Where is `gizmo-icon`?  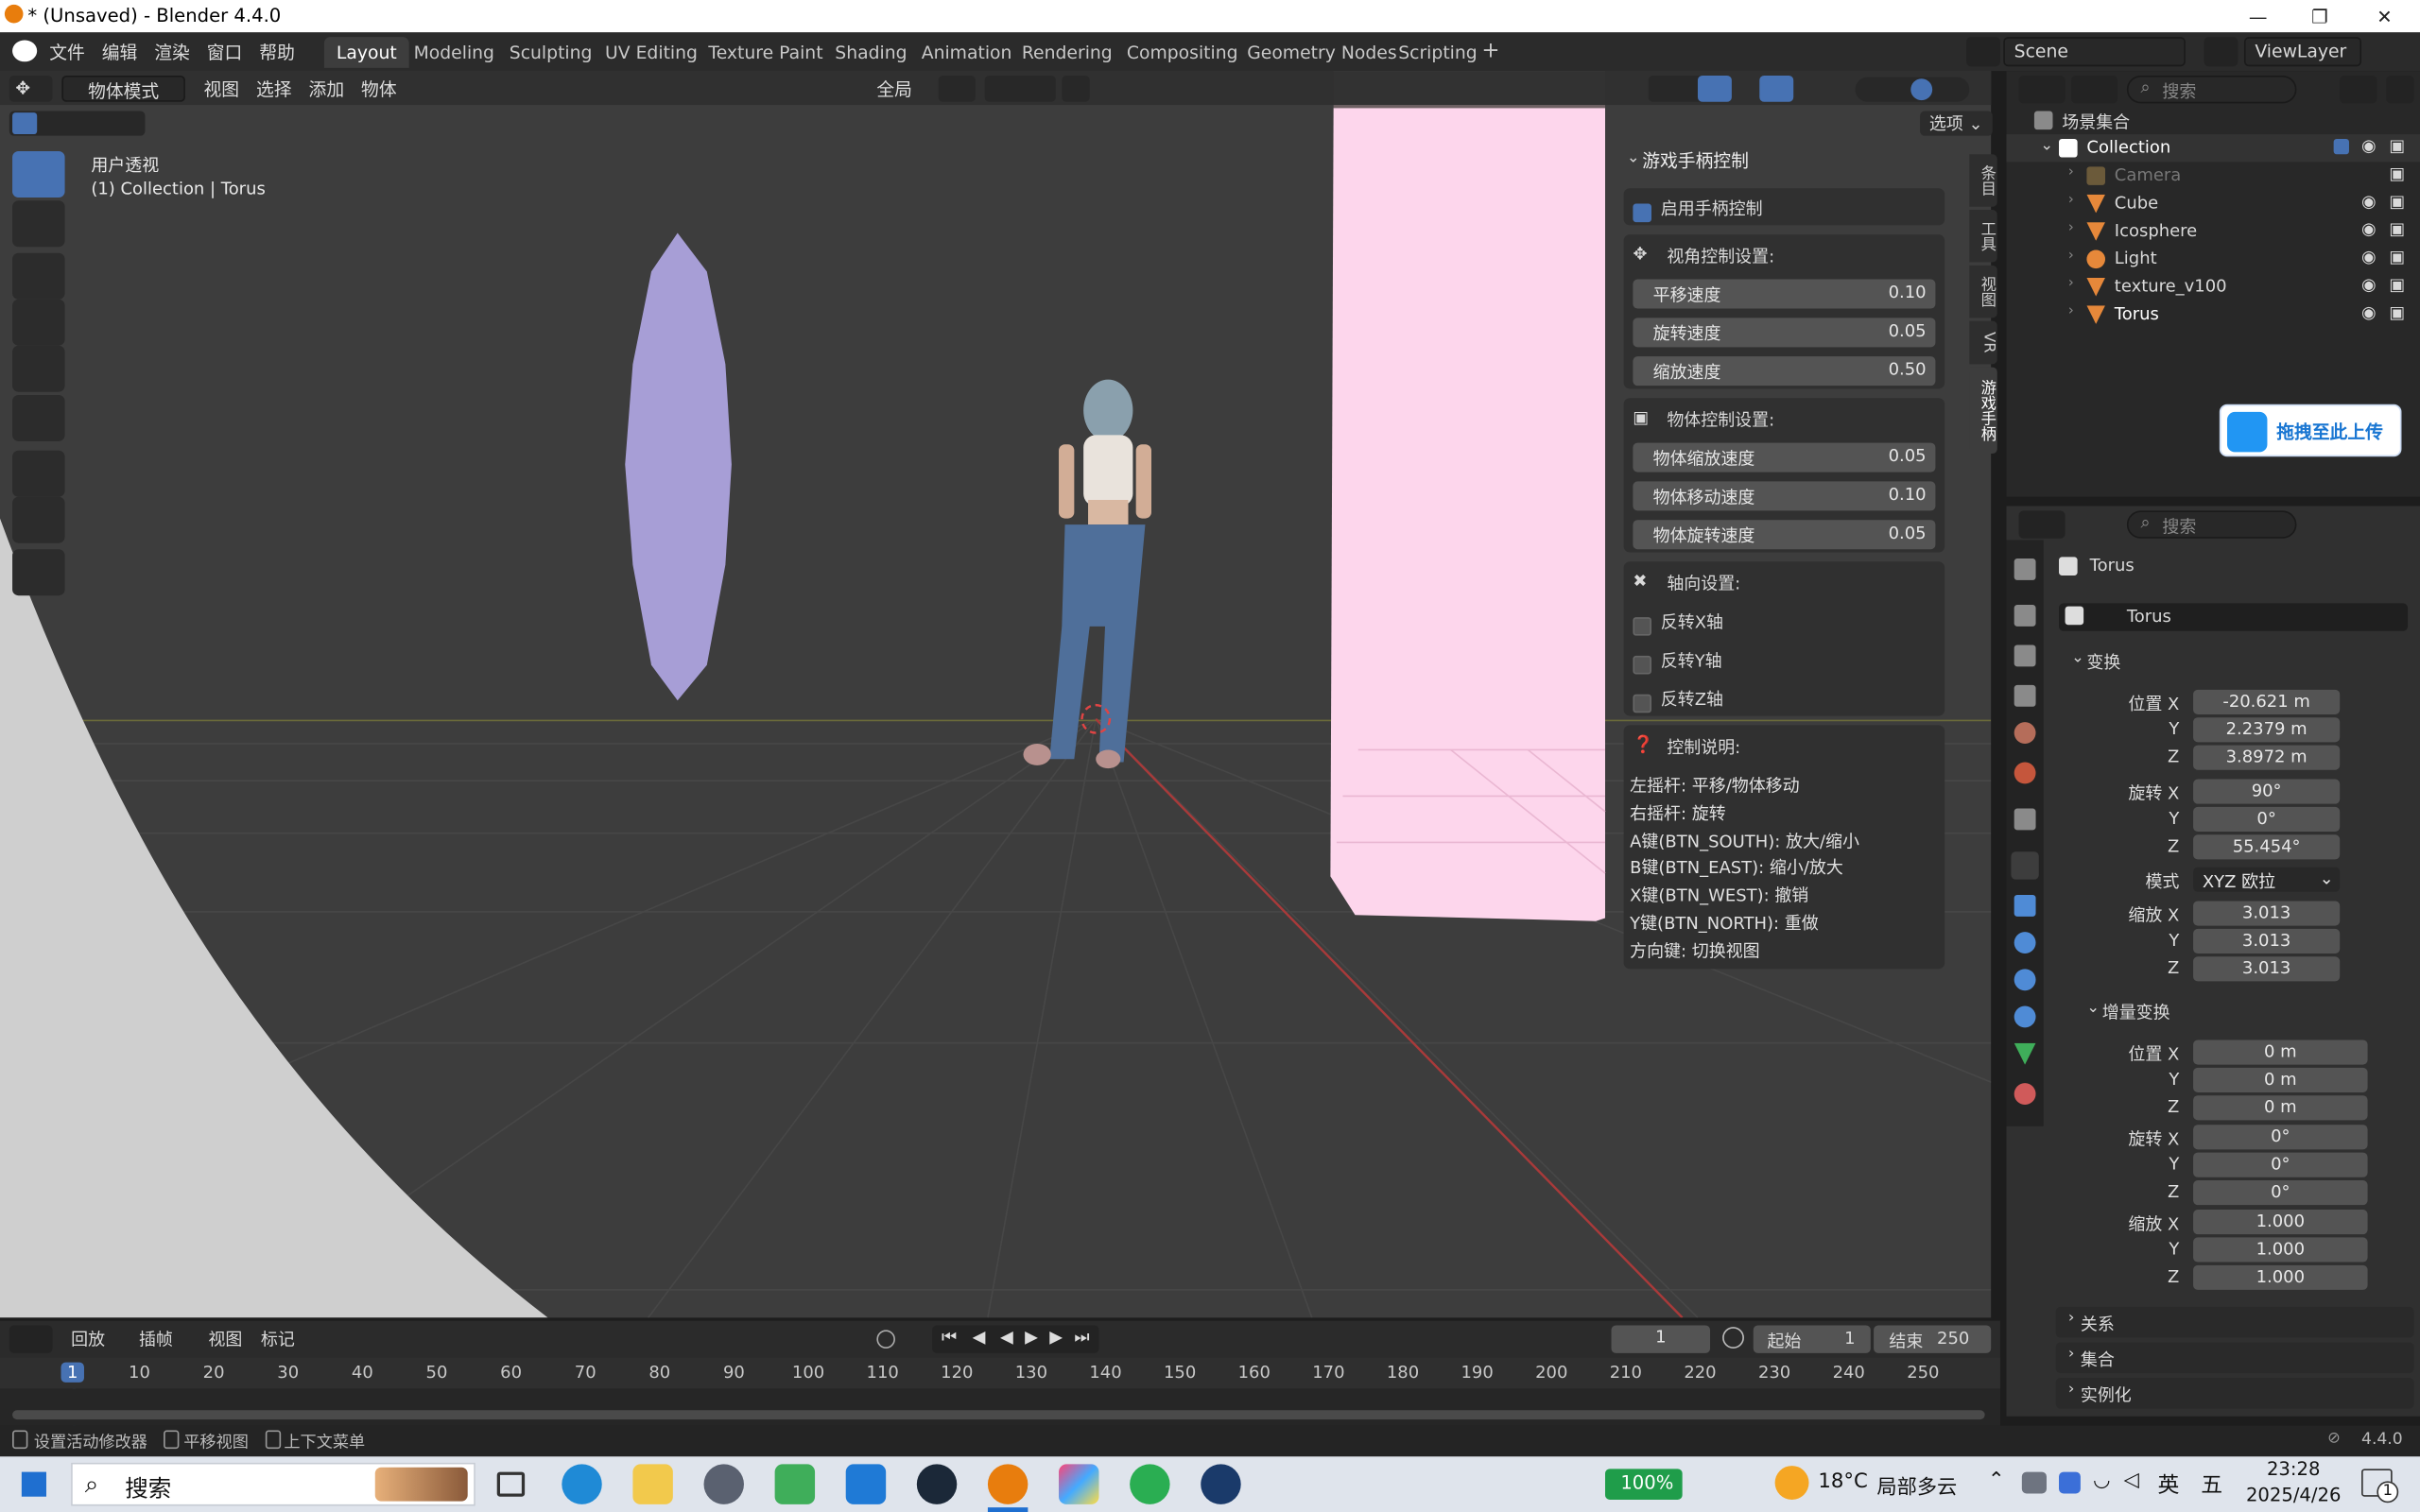 gizmo-icon is located at coordinates (1715, 89).